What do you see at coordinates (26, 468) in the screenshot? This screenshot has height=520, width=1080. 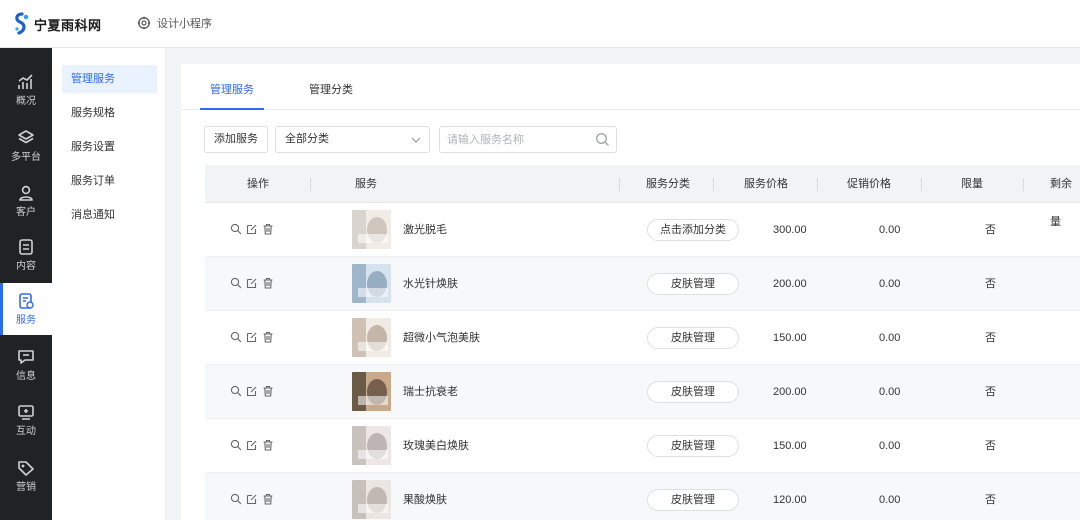 I see `tag-icon` at bounding box center [26, 468].